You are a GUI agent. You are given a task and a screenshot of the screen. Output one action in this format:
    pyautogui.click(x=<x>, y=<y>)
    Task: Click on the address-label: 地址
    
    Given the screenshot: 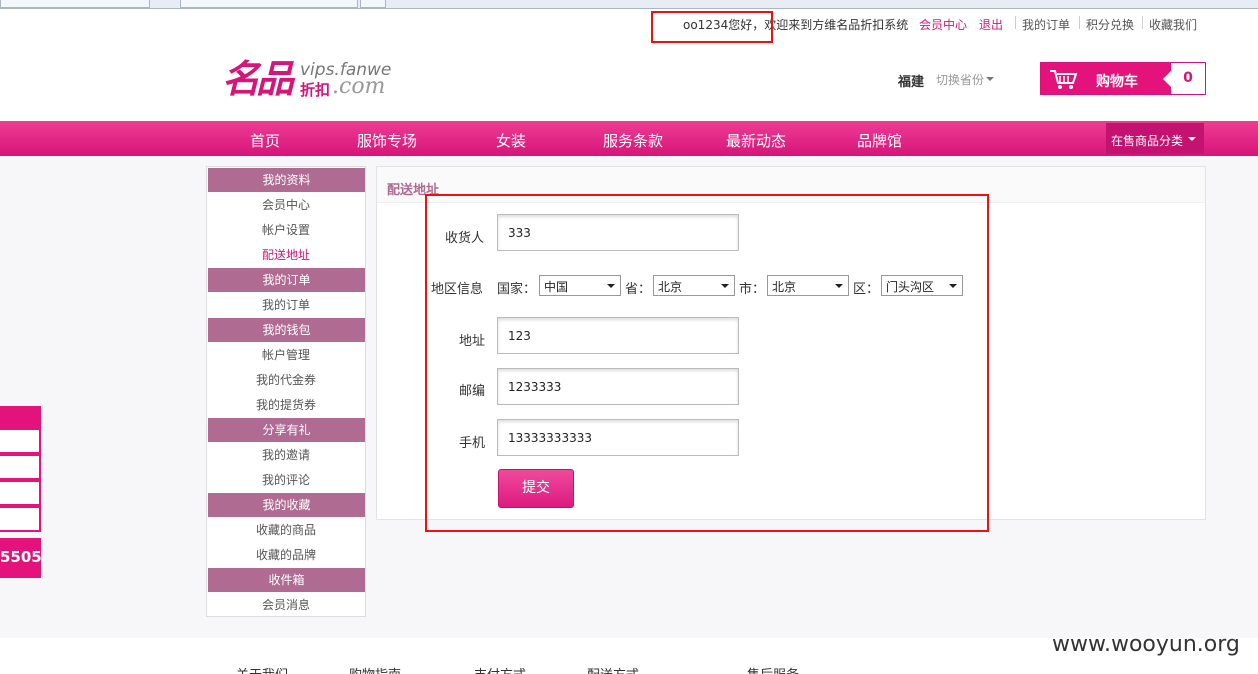 What is the action you would take?
    pyautogui.click(x=472, y=341)
    